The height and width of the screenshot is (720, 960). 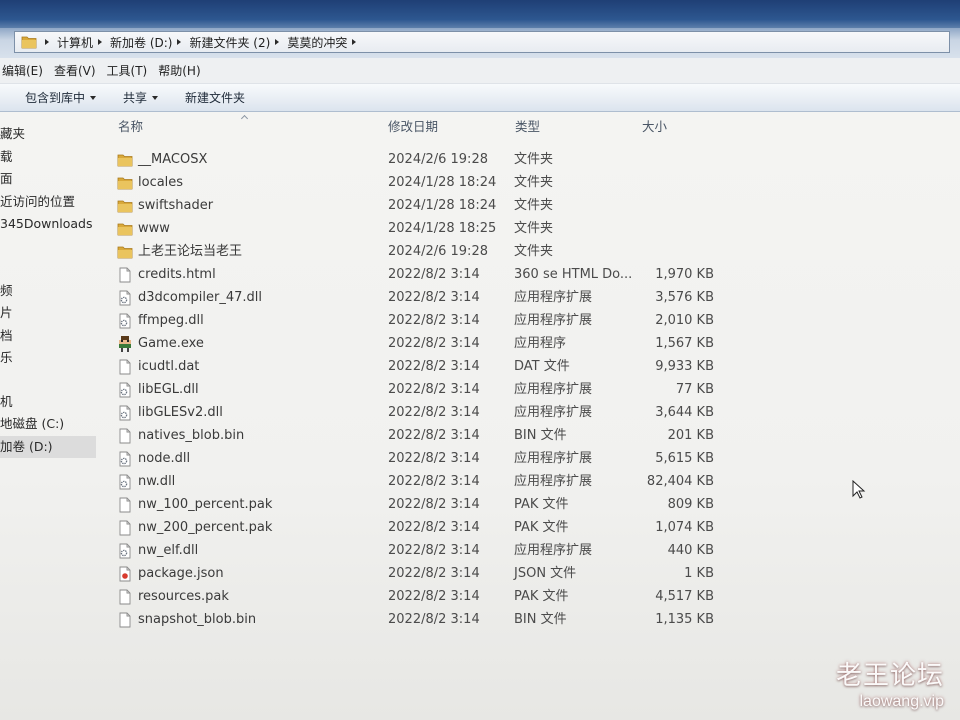 What do you see at coordinates (157, 481) in the screenshot?
I see `file-name: nw.dll` at bounding box center [157, 481].